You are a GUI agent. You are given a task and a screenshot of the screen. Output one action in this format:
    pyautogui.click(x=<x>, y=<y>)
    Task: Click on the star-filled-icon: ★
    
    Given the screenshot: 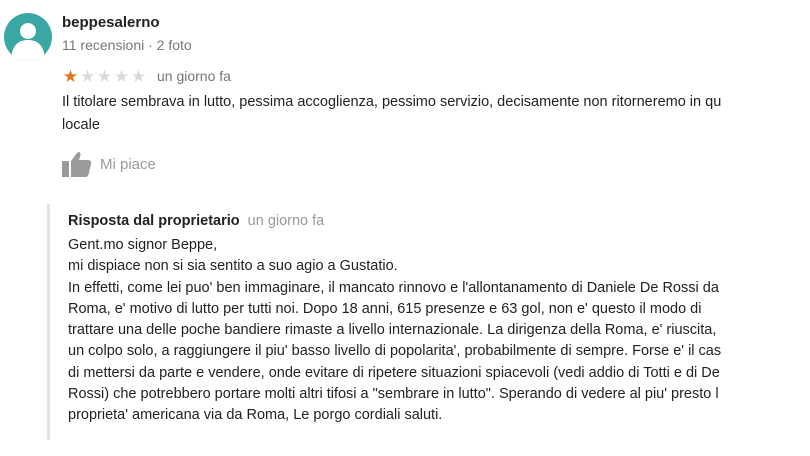 What is the action you would take?
    pyautogui.click(x=70, y=76)
    